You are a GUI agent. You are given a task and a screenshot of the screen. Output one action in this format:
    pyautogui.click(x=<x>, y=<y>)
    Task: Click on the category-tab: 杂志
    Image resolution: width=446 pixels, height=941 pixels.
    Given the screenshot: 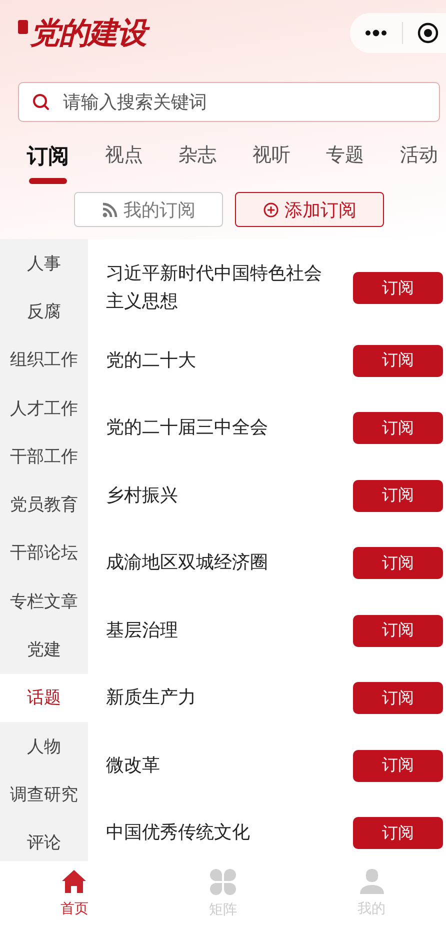 What is the action you would take?
    pyautogui.click(x=197, y=163)
    